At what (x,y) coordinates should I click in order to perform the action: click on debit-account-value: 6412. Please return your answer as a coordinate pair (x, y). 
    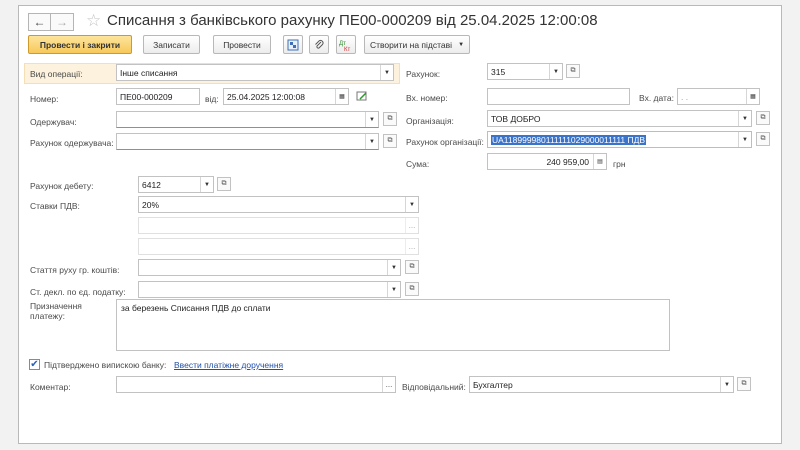
    Looking at the image, I should click on (151, 184).